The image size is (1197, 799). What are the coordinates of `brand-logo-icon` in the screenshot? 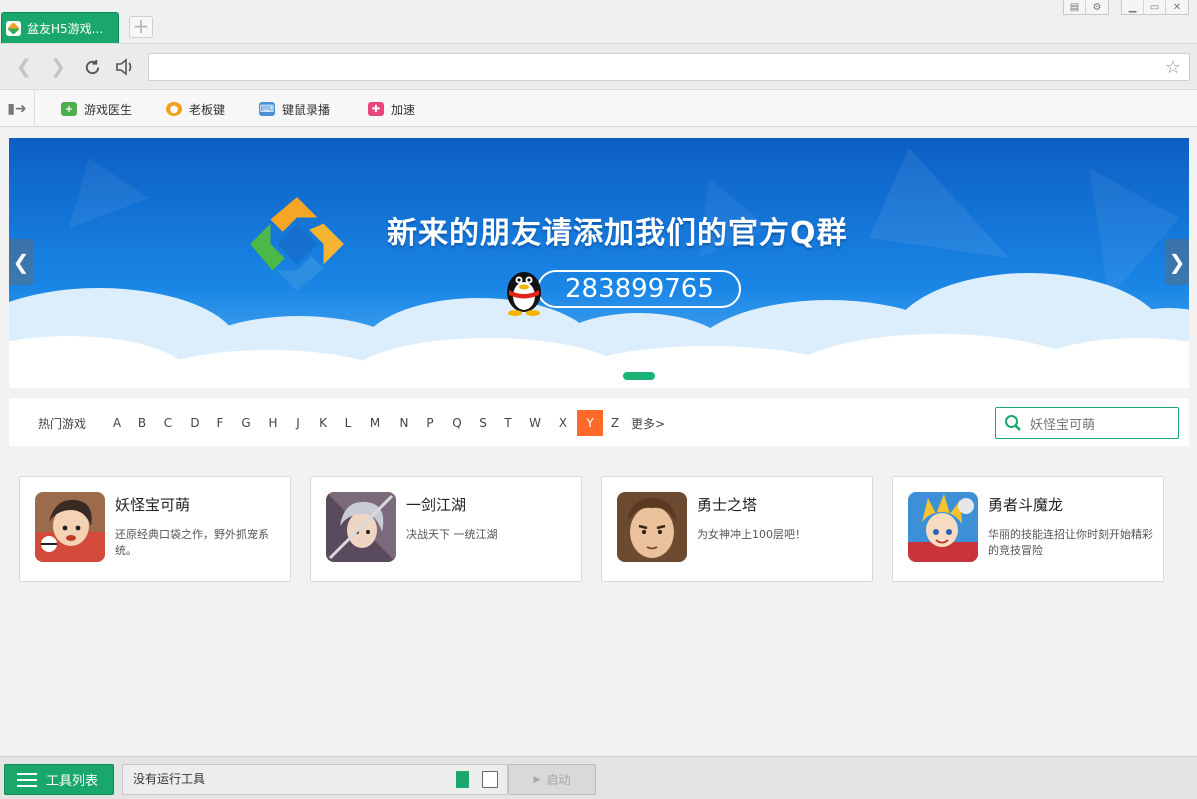 It's located at (297, 244).